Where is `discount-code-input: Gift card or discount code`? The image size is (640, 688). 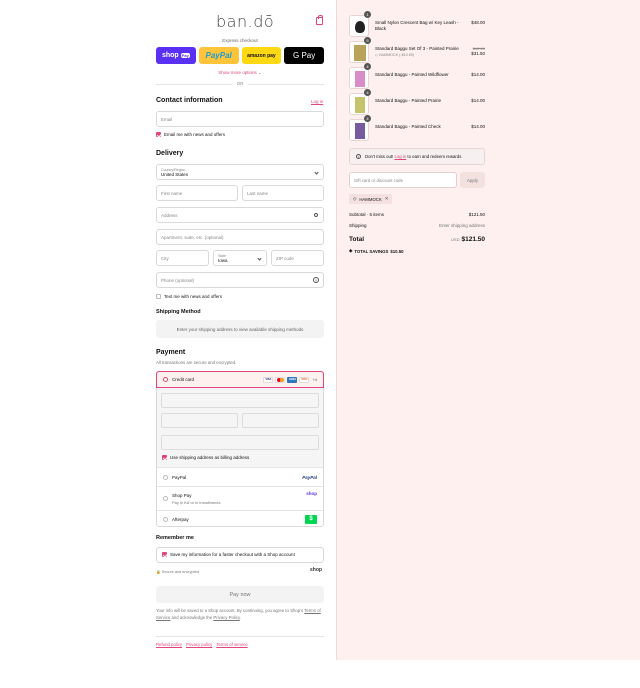 discount-code-input: Gift card or discount code is located at coordinates (403, 180).